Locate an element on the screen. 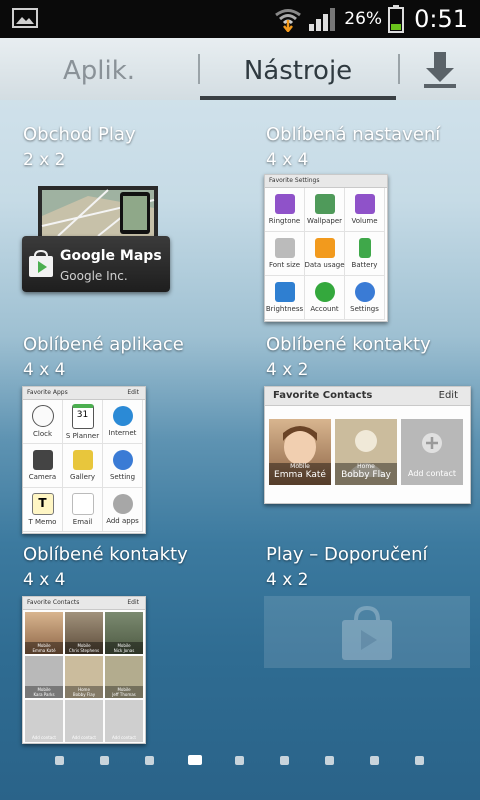 This screenshot has height=800, width=480. grid-item-brightness: Brightness is located at coordinates (285, 298).